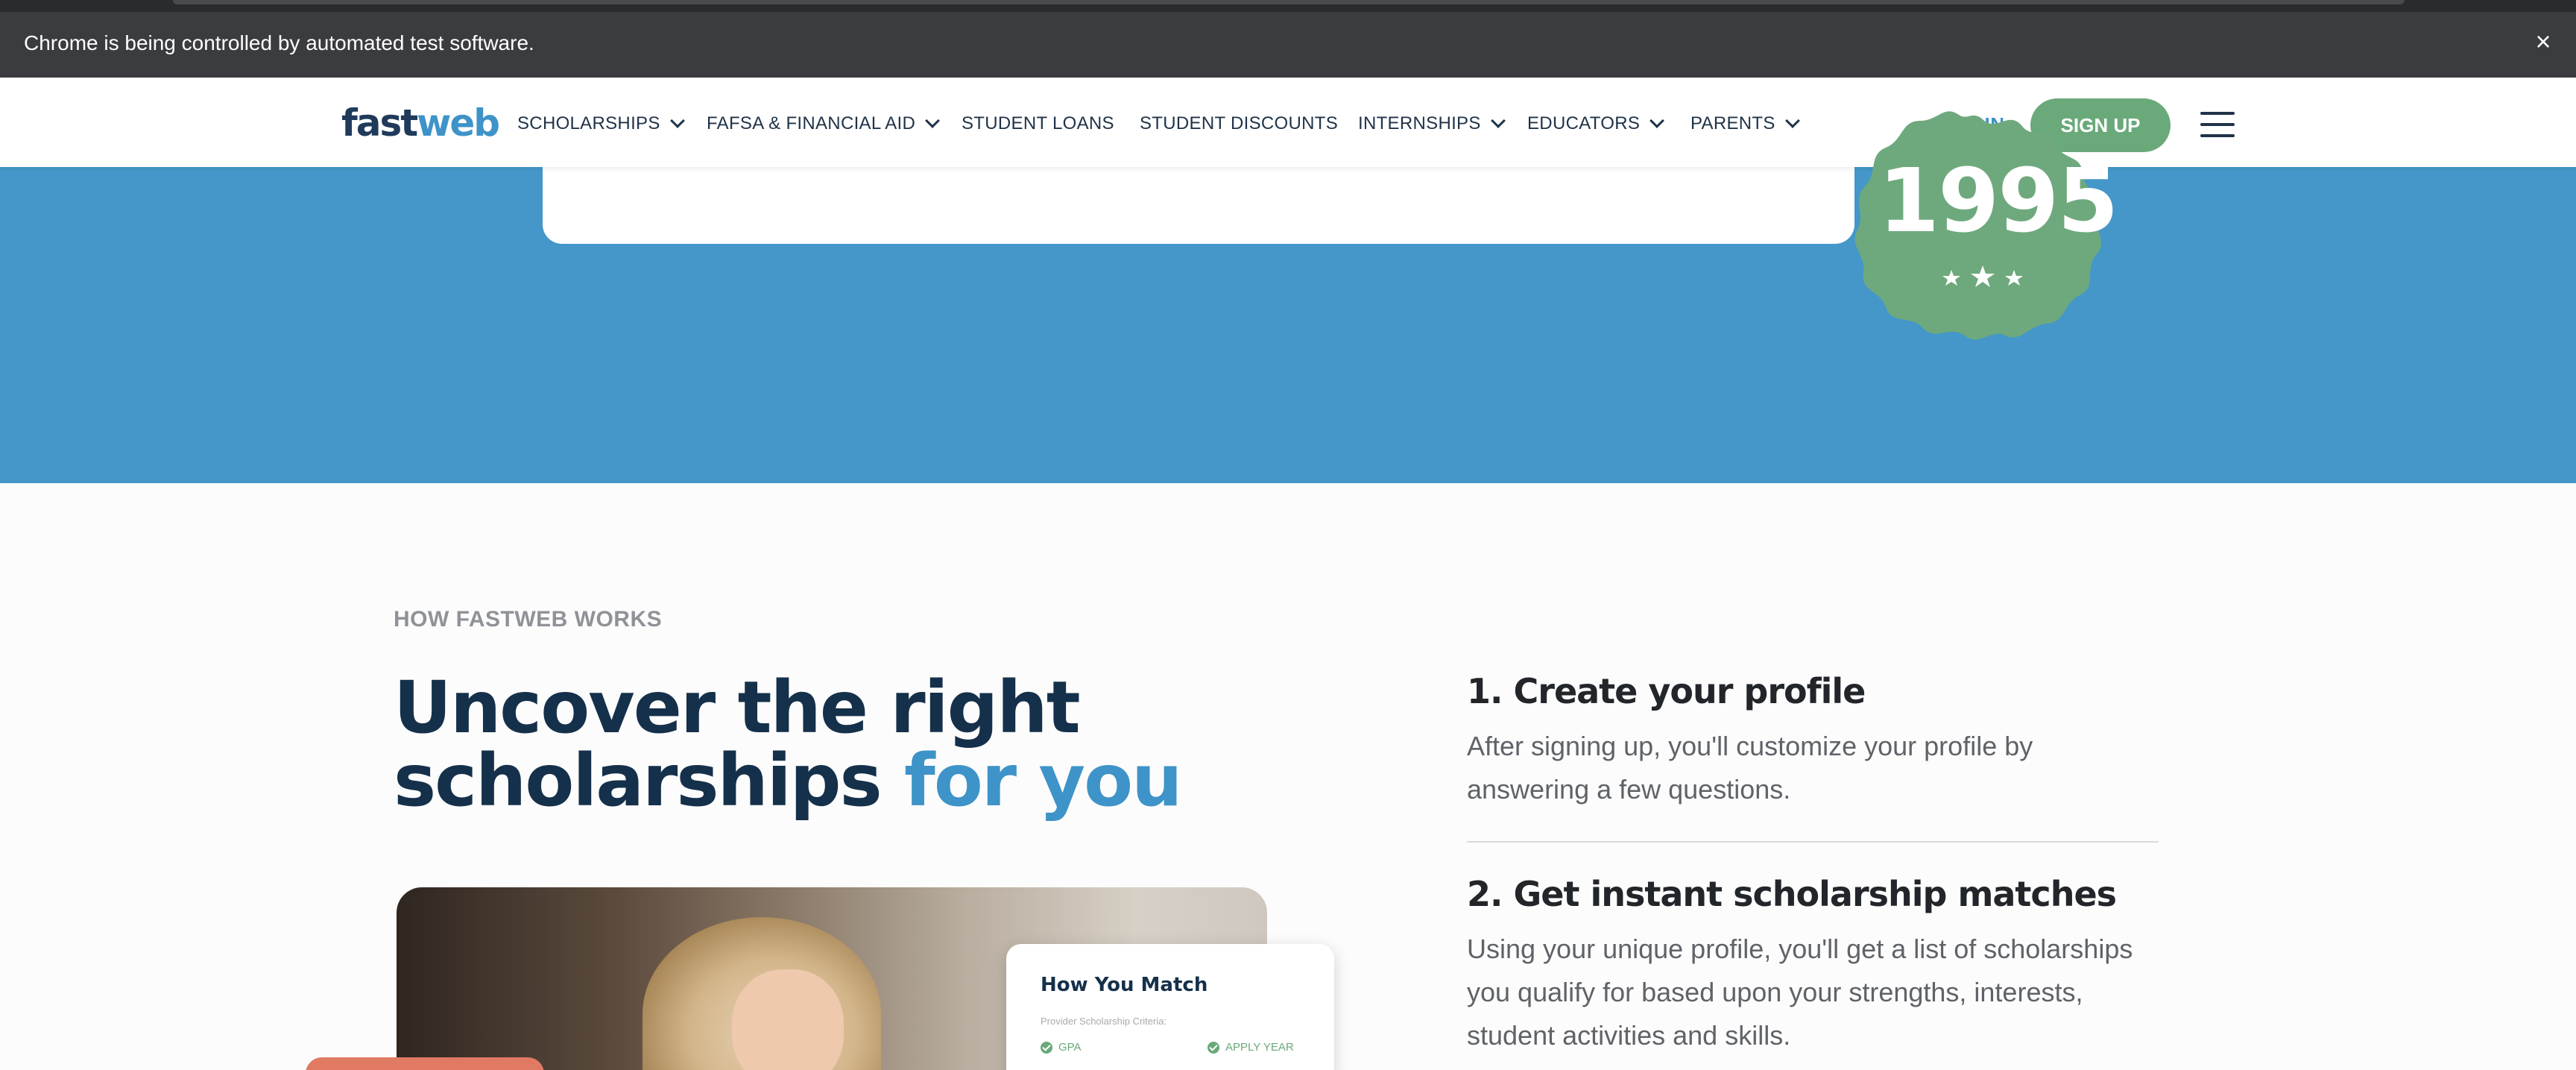 Image resolution: width=2576 pixels, height=1070 pixels. I want to click on nav-label: STUDENT DISCOUNTS, so click(1240, 123).